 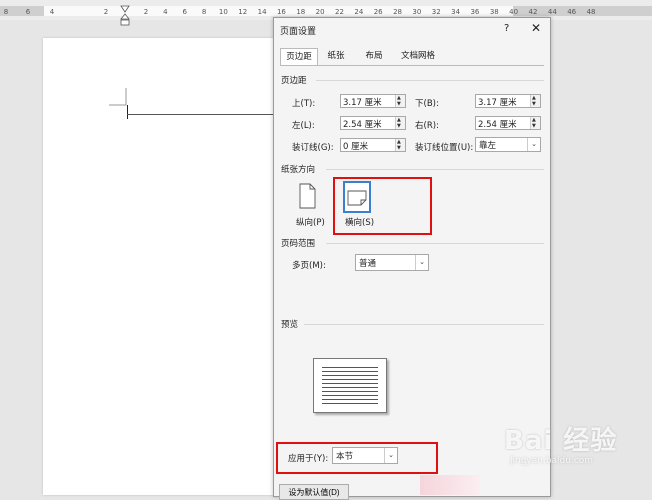 I want to click on ruler-tick-label: 20, so click(x=320, y=12).